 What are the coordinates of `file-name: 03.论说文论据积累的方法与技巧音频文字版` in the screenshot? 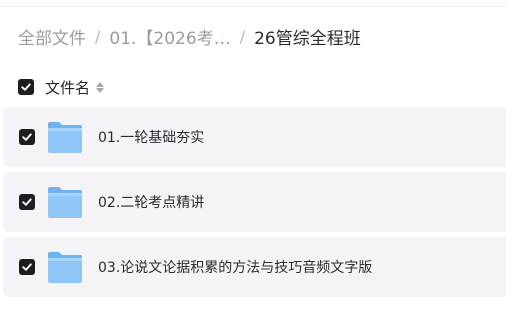 It's located at (235, 267).